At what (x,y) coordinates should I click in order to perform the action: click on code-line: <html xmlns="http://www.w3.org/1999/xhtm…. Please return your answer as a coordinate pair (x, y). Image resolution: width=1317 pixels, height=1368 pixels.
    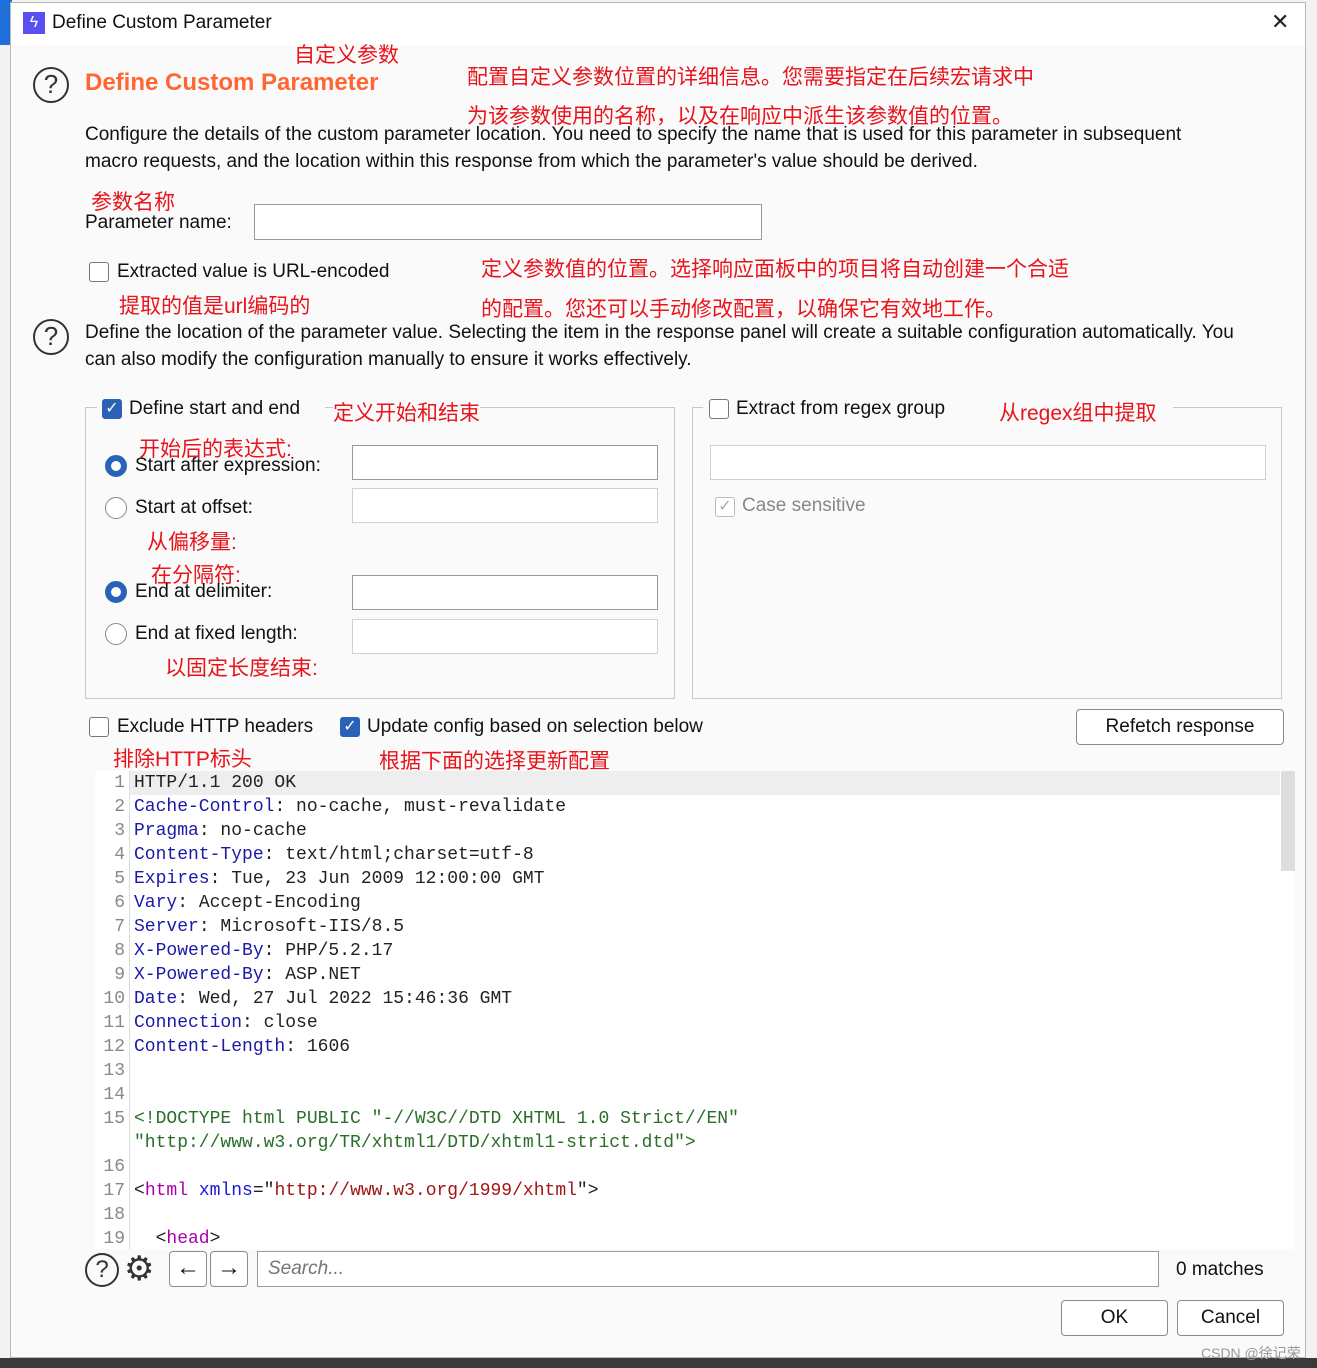
    Looking at the image, I should click on (366, 1191).